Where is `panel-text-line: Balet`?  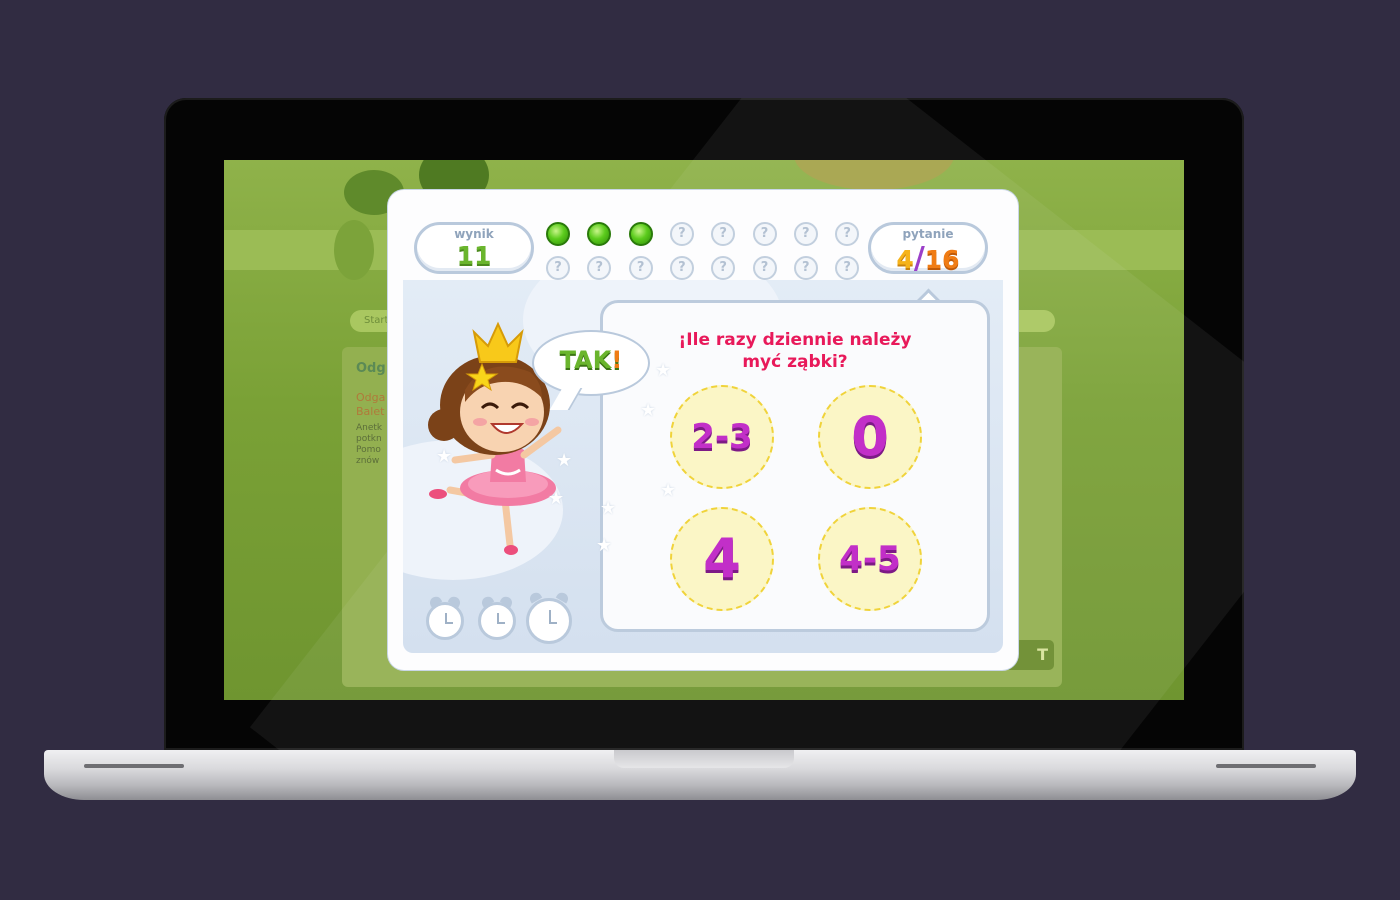 panel-text-line: Balet is located at coordinates (370, 411).